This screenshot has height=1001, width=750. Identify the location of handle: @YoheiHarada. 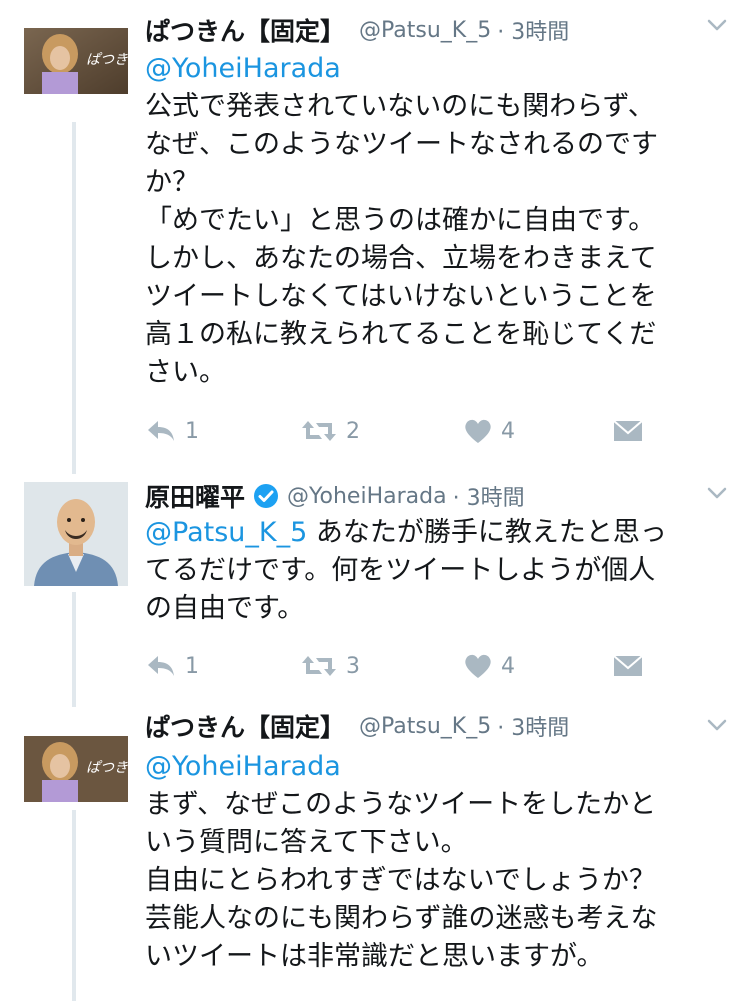
(367, 496).